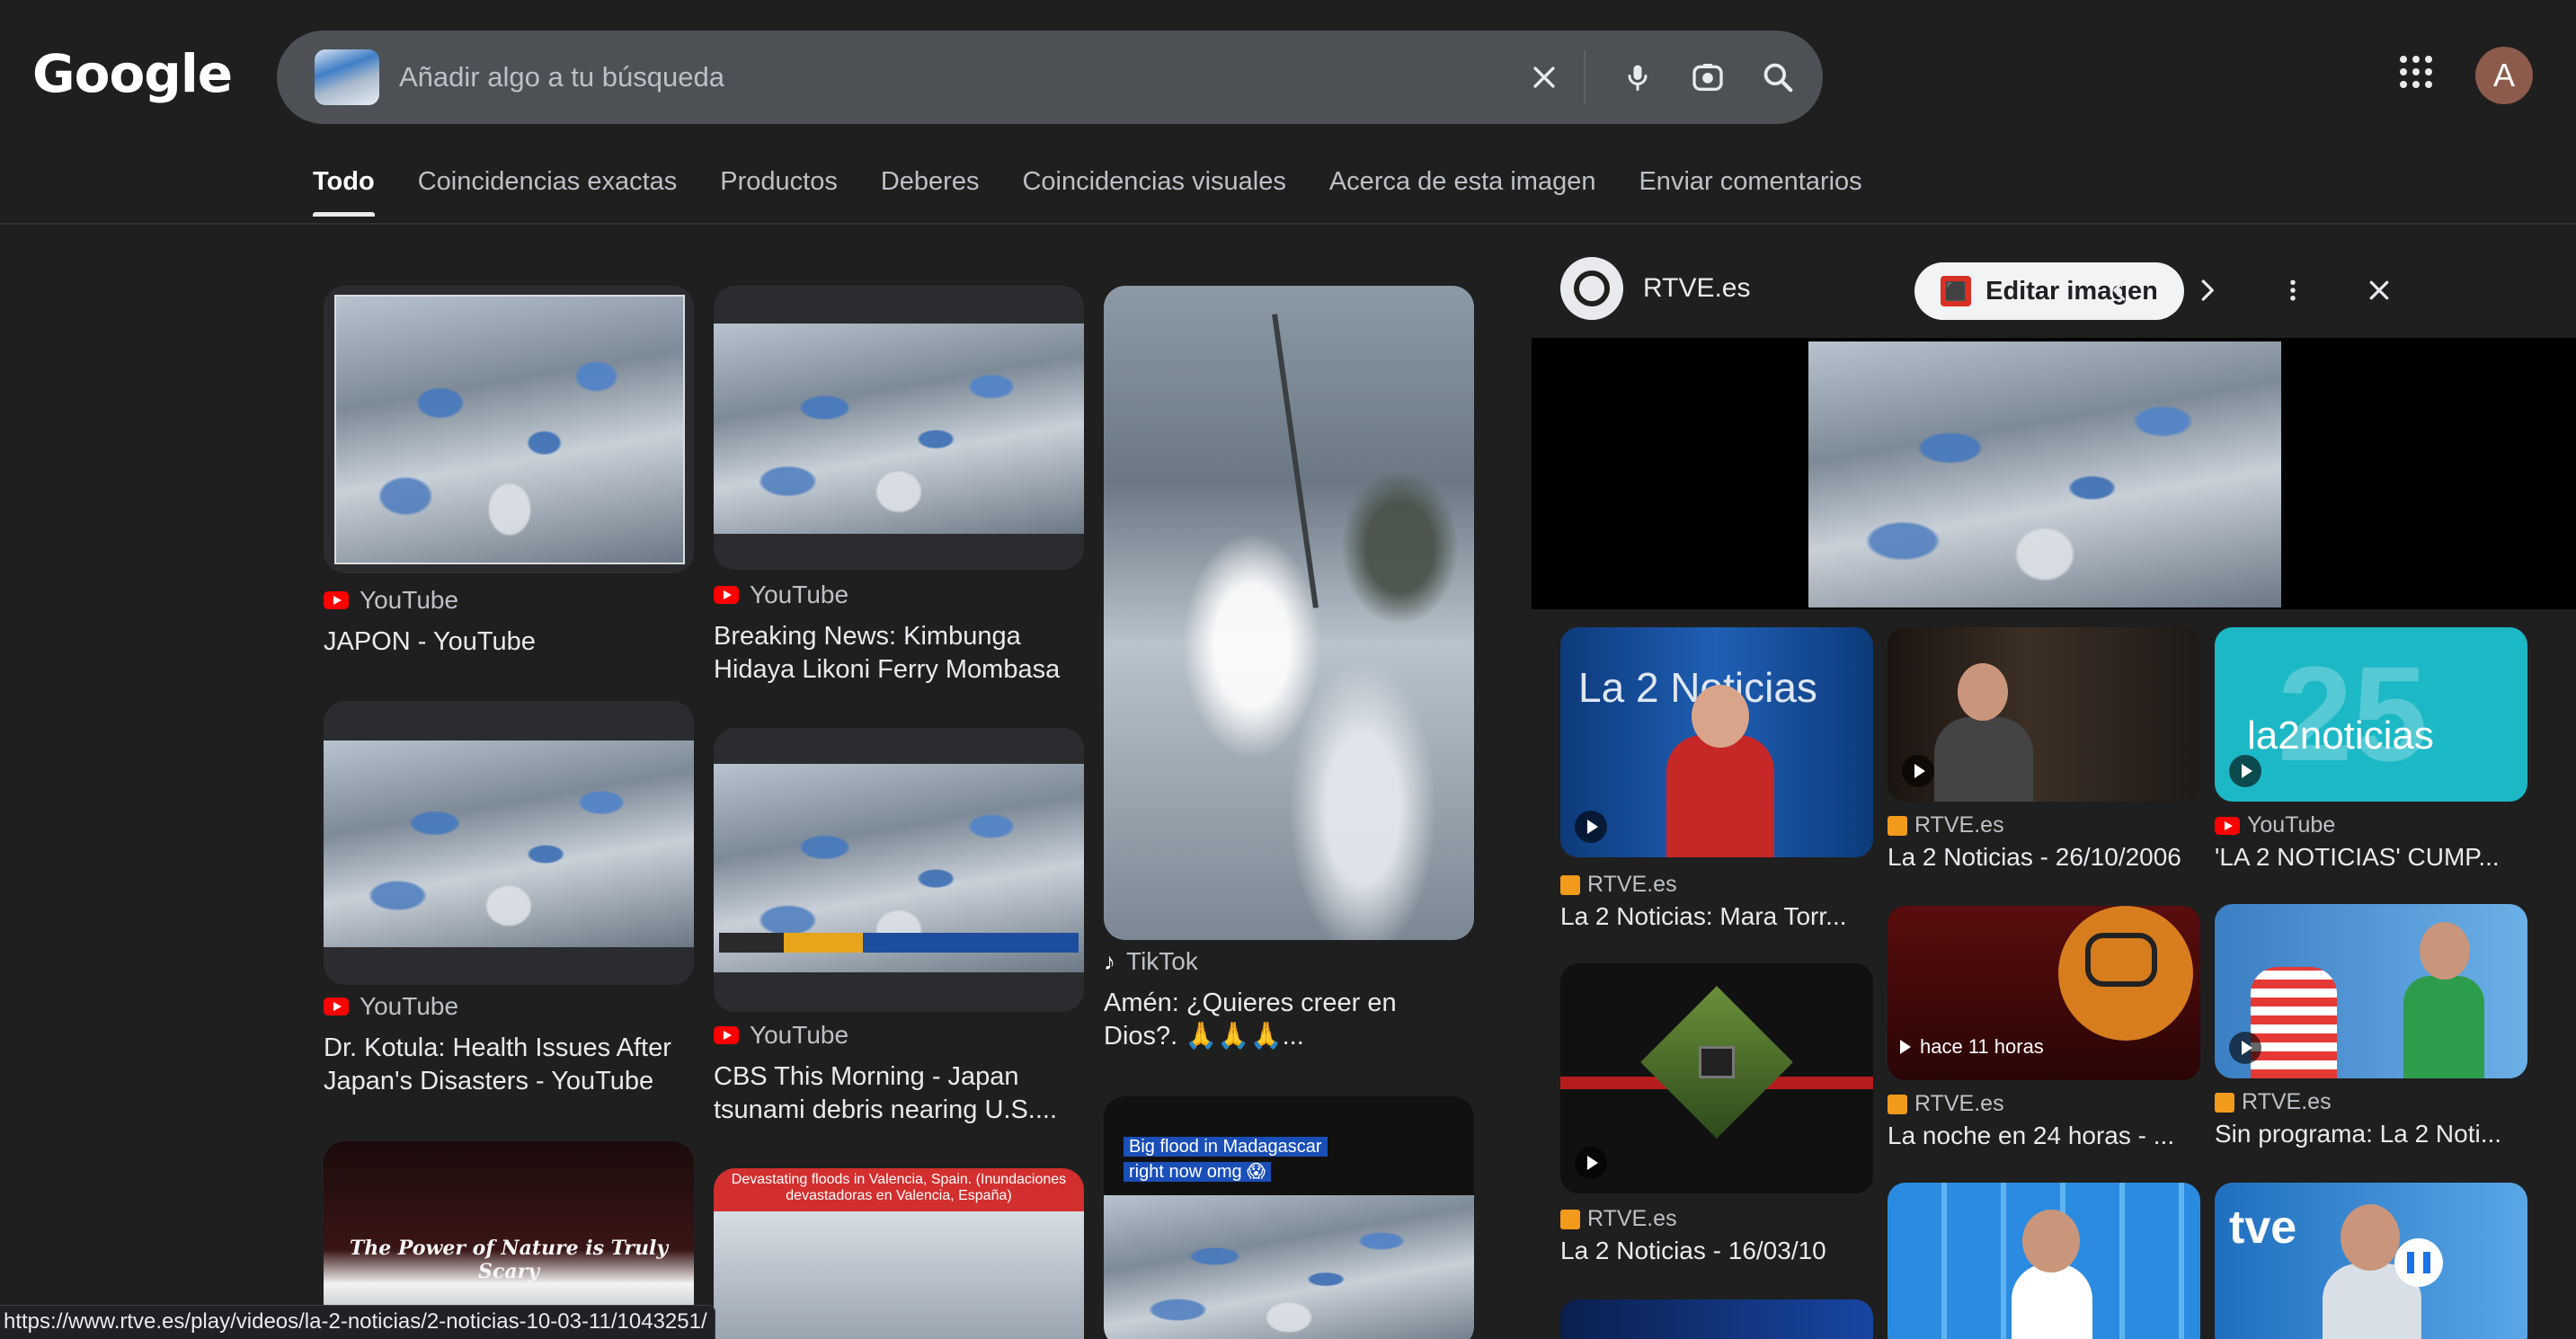 This screenshot has height=1339, width=2576. I want to click on related-thumbnail: hace 11 horas, so click(2044, 993).